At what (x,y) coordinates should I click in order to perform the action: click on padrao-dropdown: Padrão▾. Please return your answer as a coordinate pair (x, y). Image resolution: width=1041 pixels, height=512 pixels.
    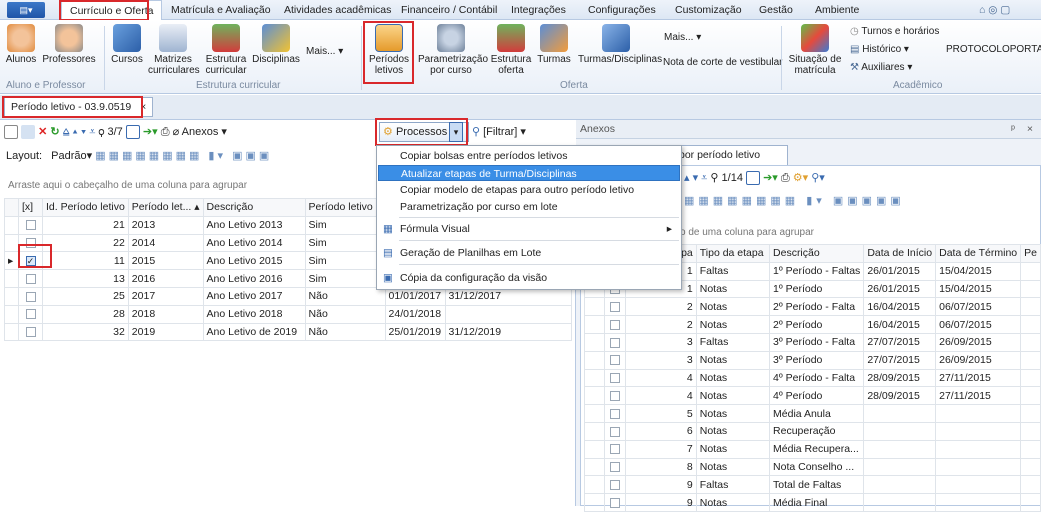
    Looking at the image, I should click on (71, 156).